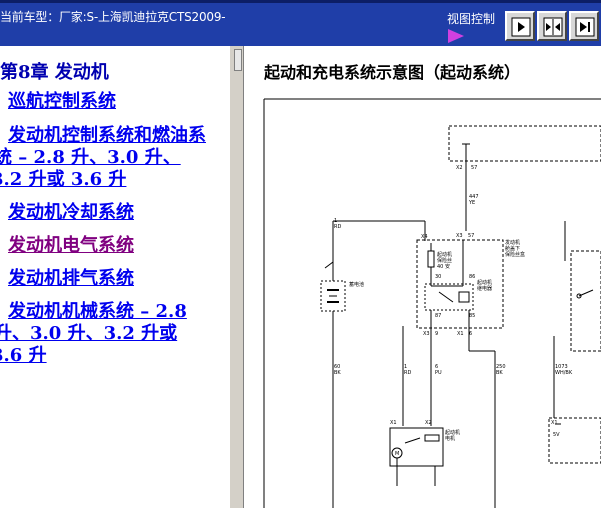  I want to click on split-view-button, so click(552, 26).